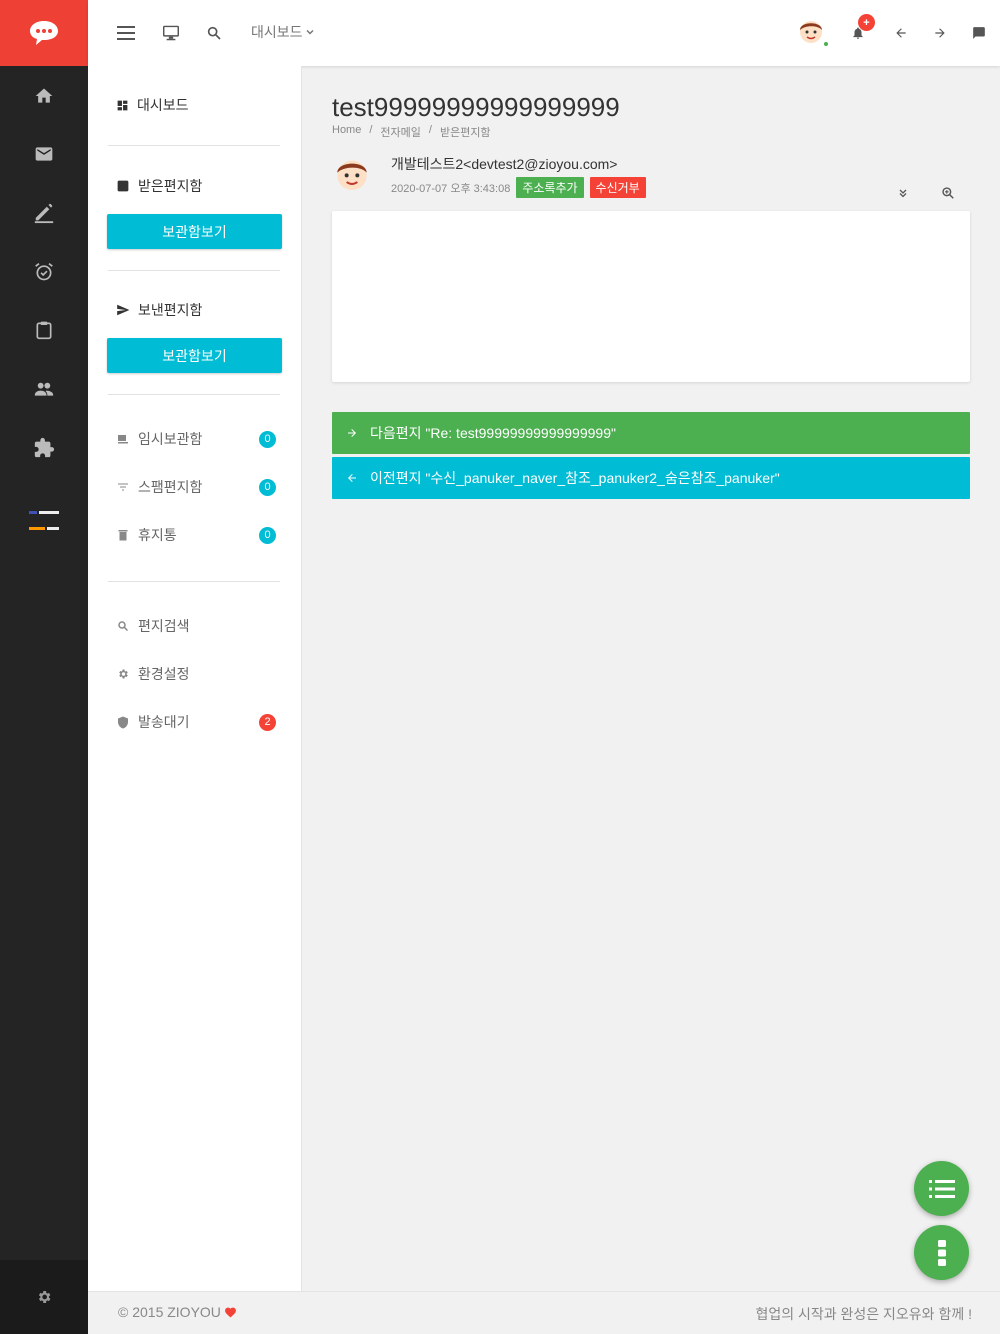 Image resolution: width=1000 pixels, height=1334 pixels. Describe the element at coordinates (310, 32) in the screenshot. I see `chevron-down-icon` at that location.